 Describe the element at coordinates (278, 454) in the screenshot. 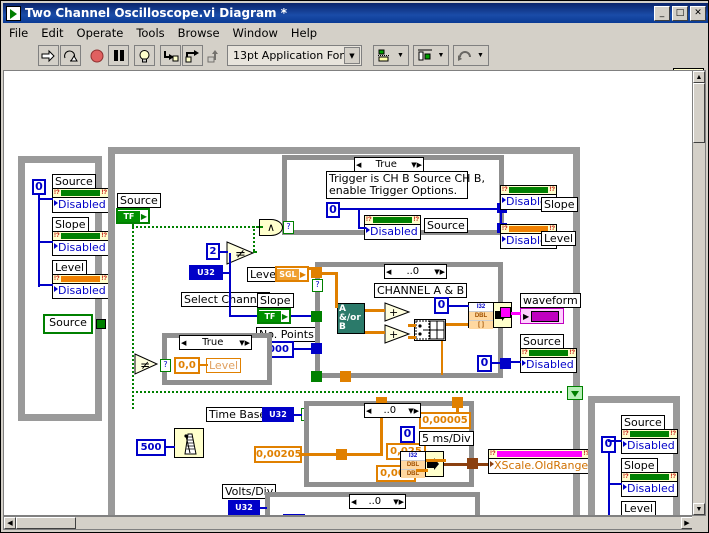

I see `time-base-constant-a: 0,00205` at that location.